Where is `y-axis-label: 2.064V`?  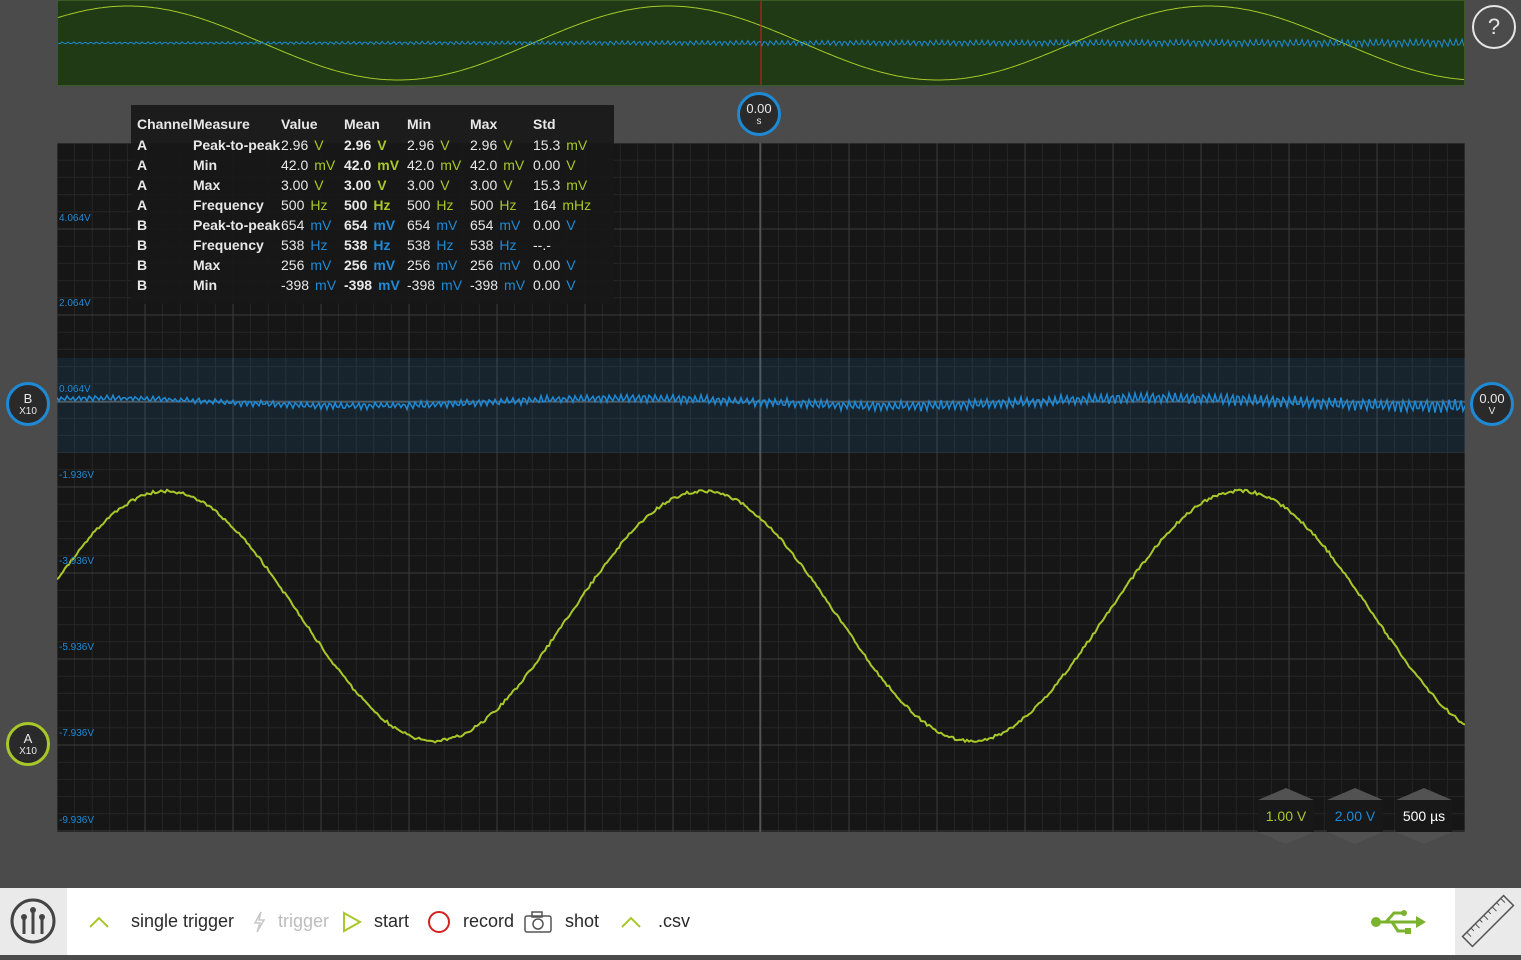
y-axis-label: 2.064V is located at coordinates (75, 303).